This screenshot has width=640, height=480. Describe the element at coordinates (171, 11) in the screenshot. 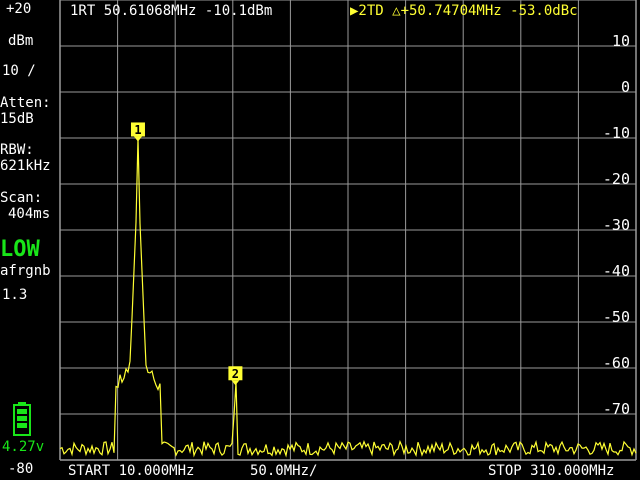

I see `marker1-readout: 1RT 50.61068MHz -10.1dBm` at that location.